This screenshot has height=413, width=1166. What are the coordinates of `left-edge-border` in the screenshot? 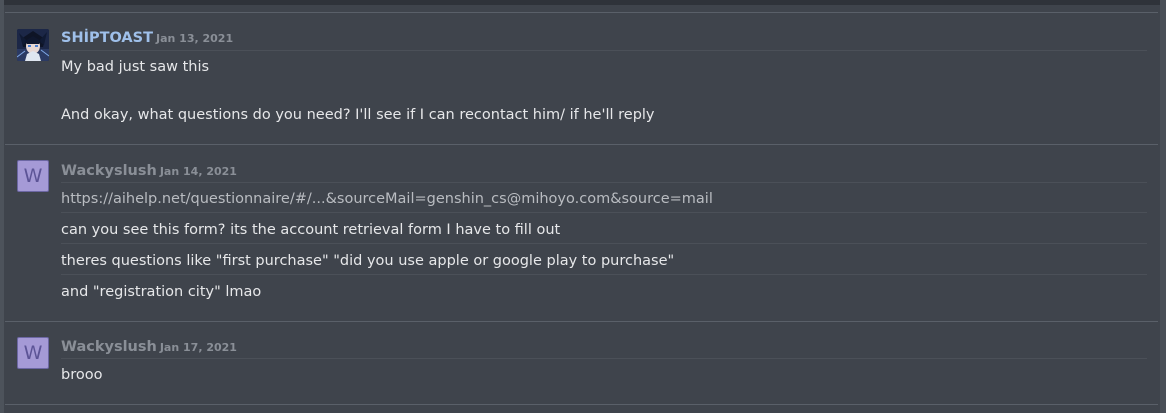 It's located at (2, 206).